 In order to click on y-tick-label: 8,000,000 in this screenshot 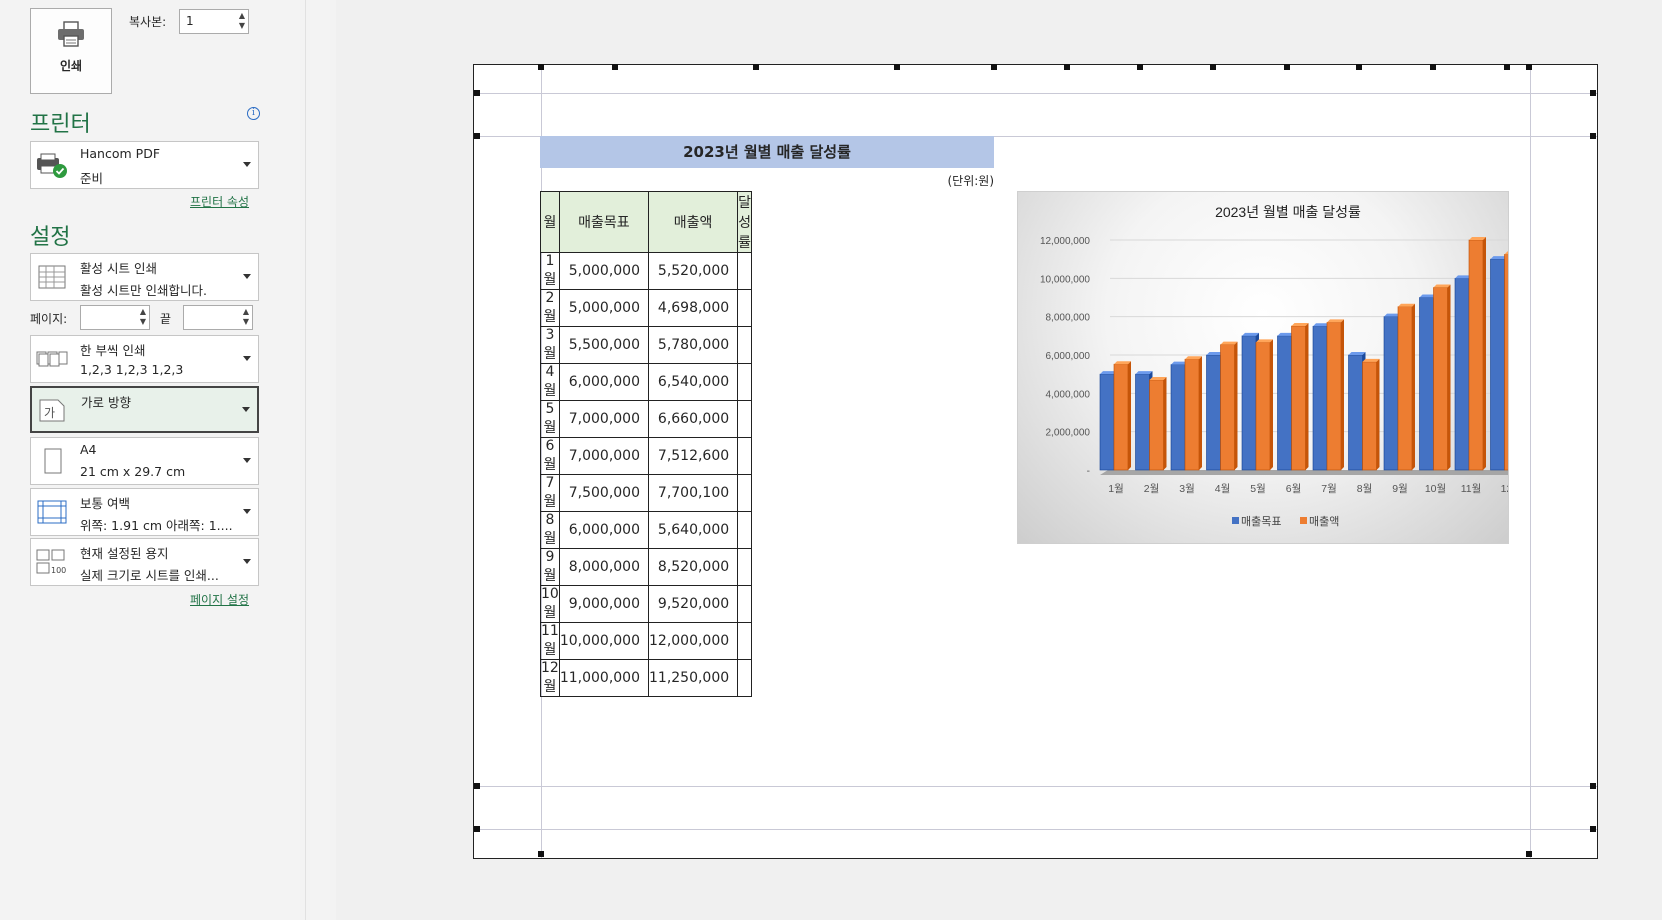, I will do `click(1068, 318)`.